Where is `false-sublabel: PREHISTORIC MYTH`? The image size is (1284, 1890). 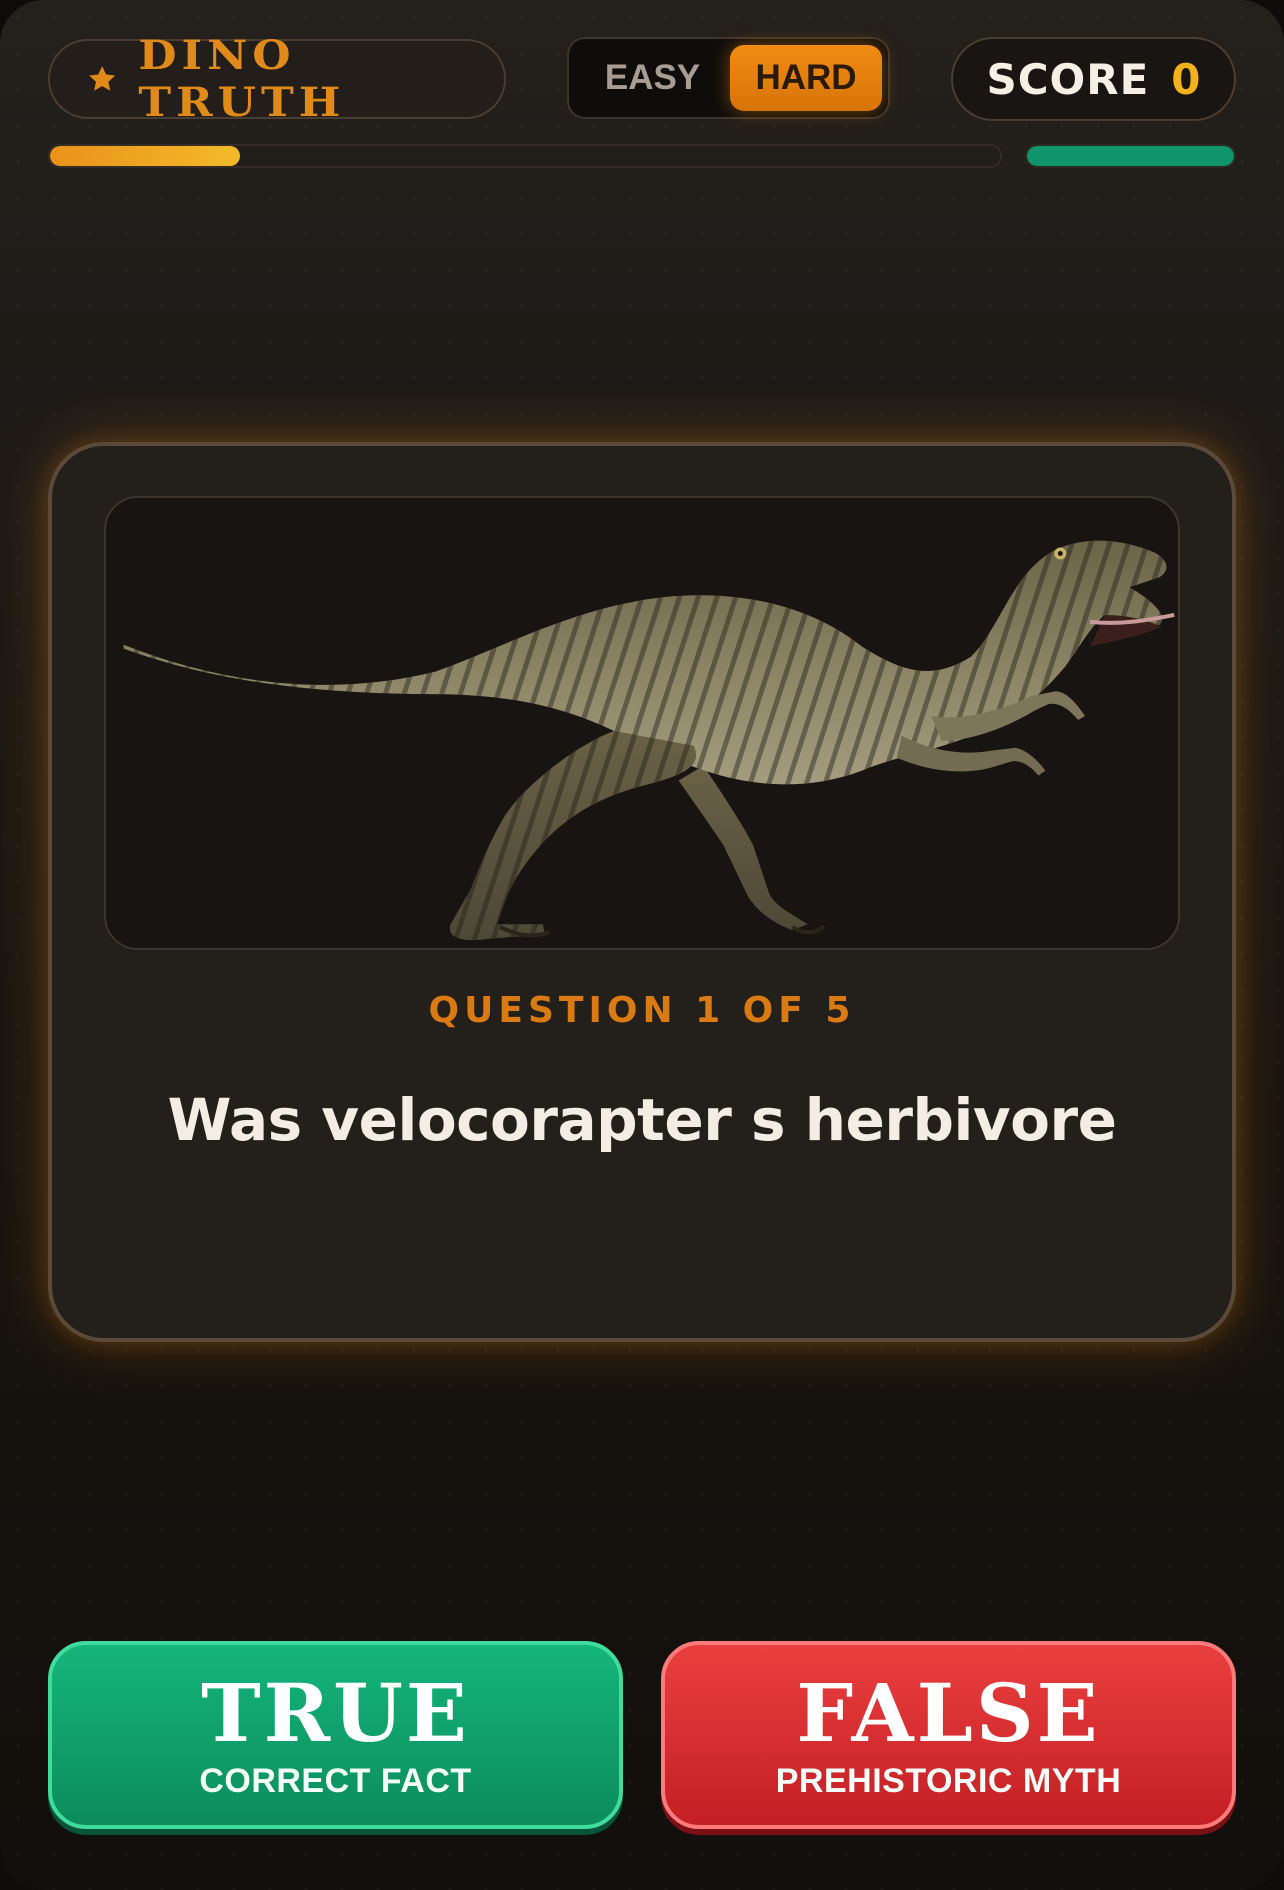 false-sublabel: PREHISTORIC MYTH is located at coordinates (948, 1780).